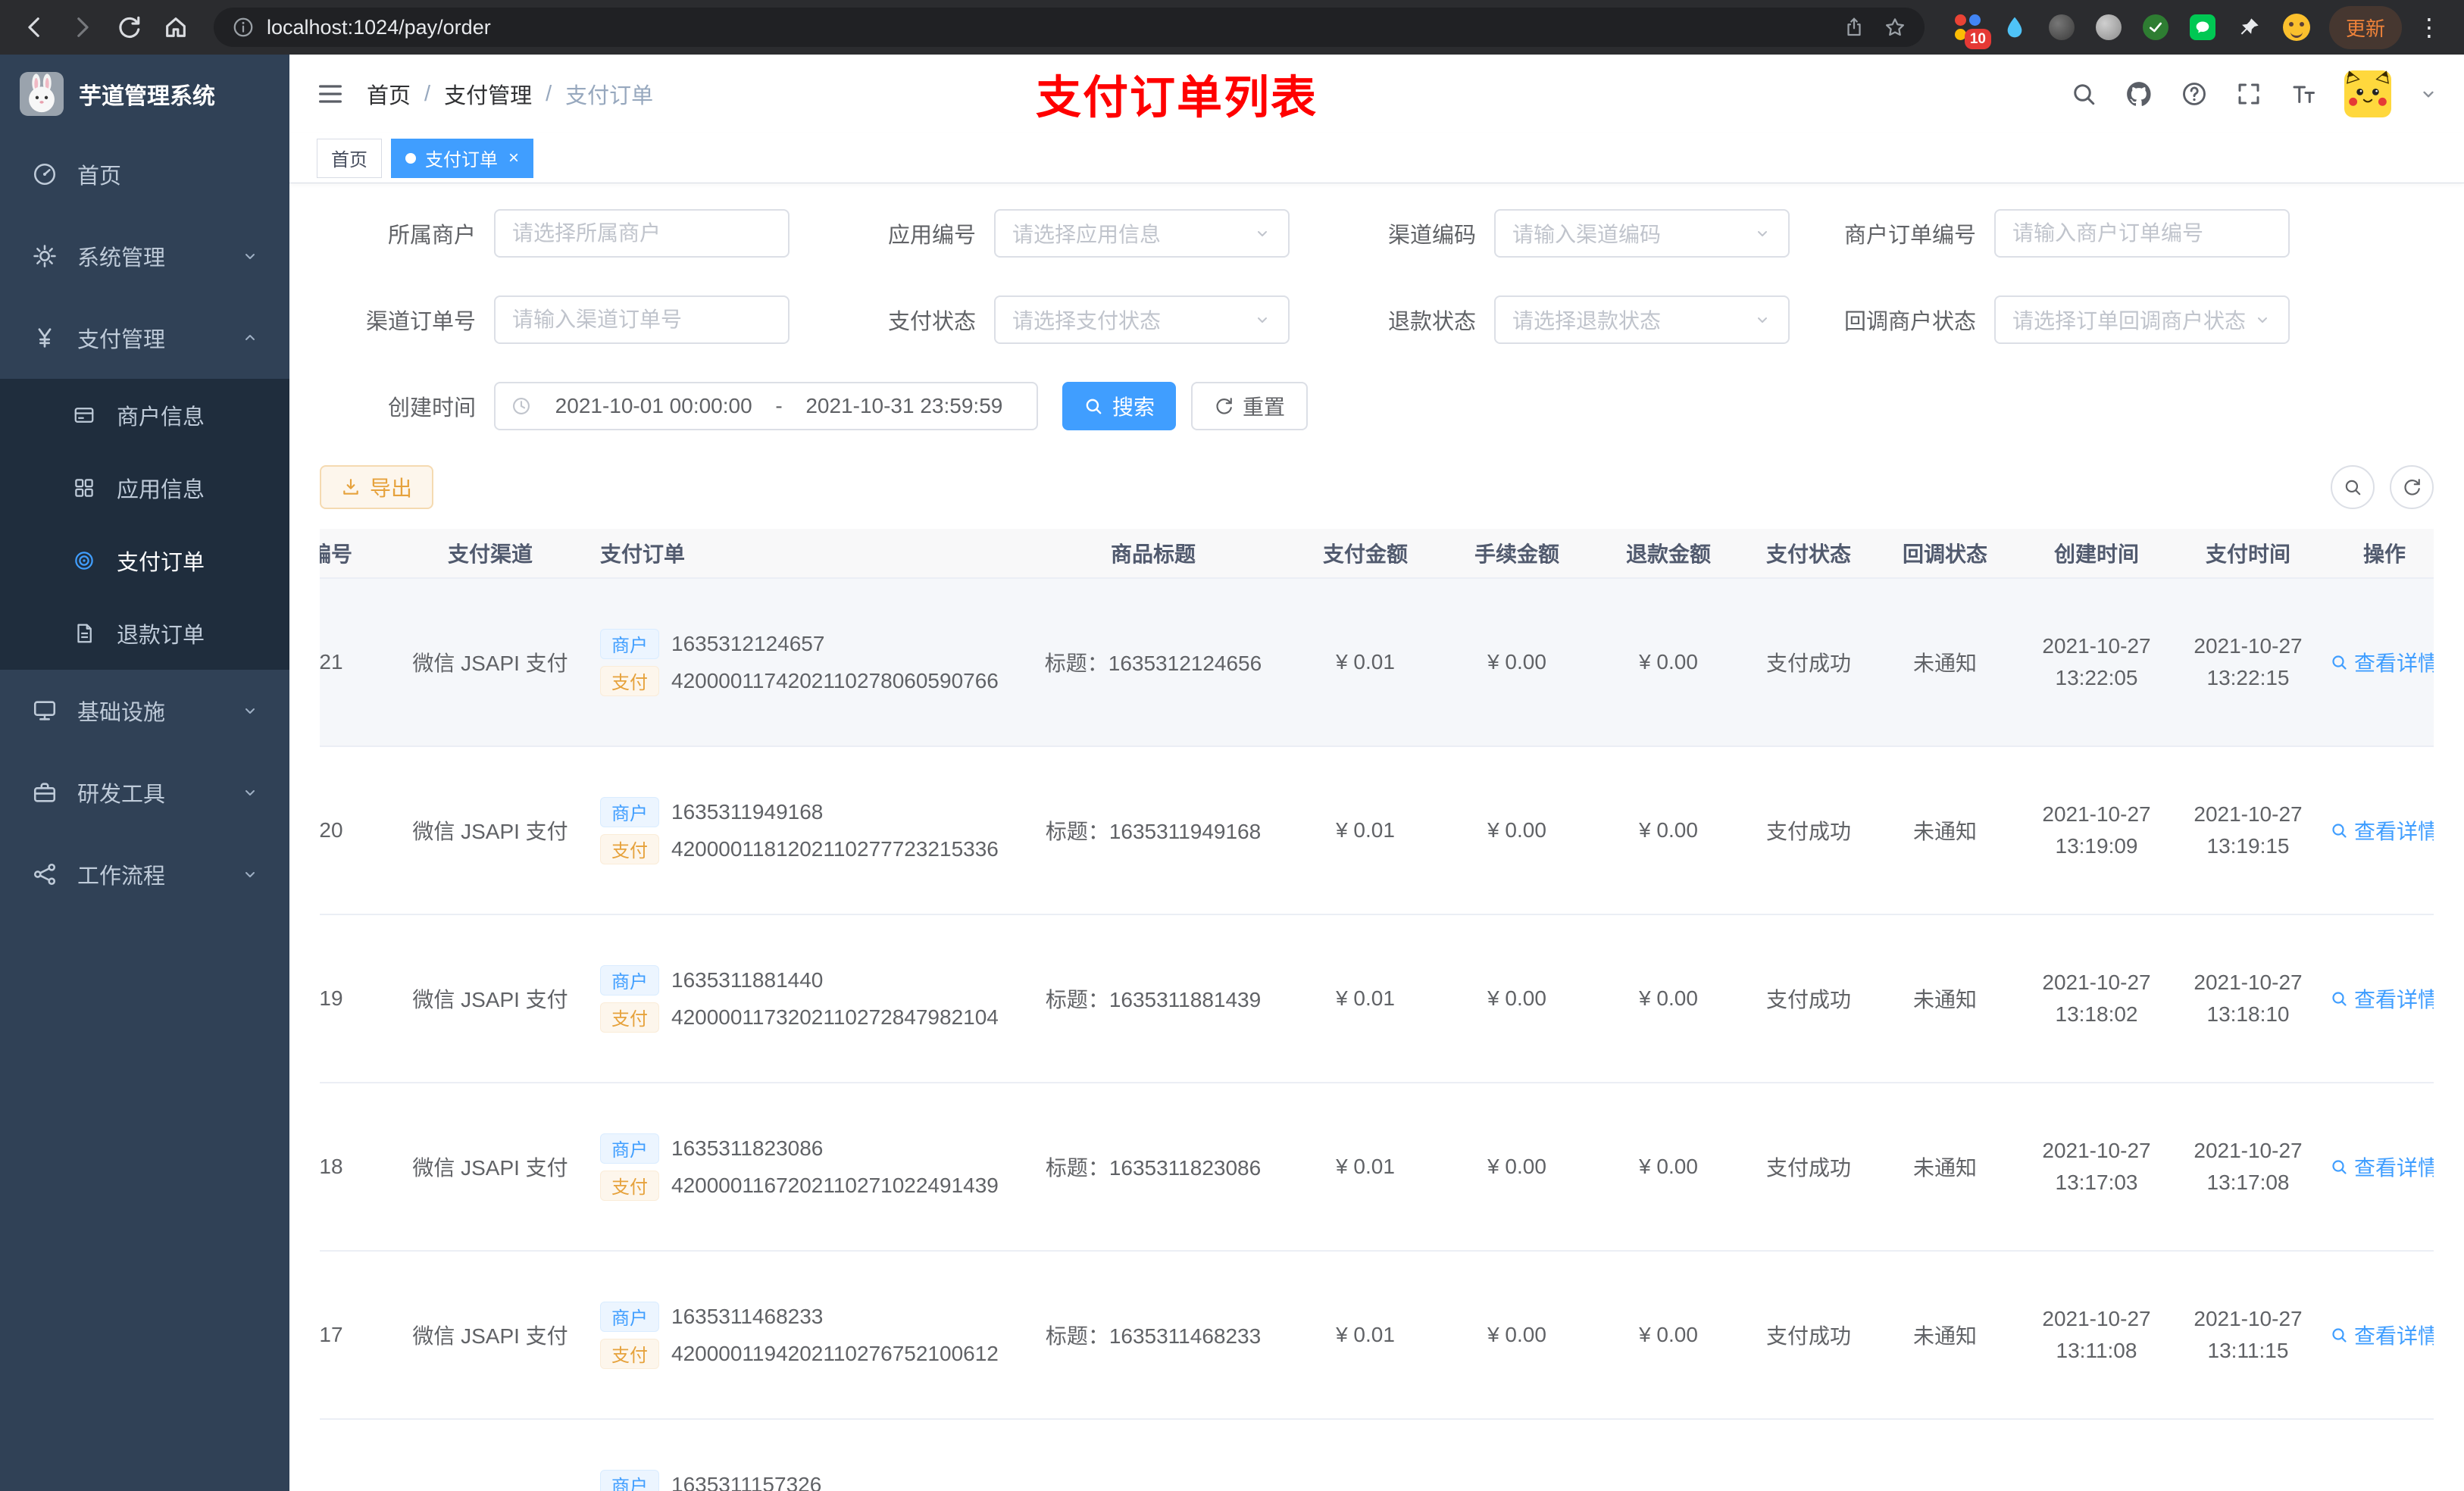 This screenshot has width=2464, height=1491. Describe the element at coordinates (1977, 39) in the screenshot. I see `extension-badge: 10` at that location.